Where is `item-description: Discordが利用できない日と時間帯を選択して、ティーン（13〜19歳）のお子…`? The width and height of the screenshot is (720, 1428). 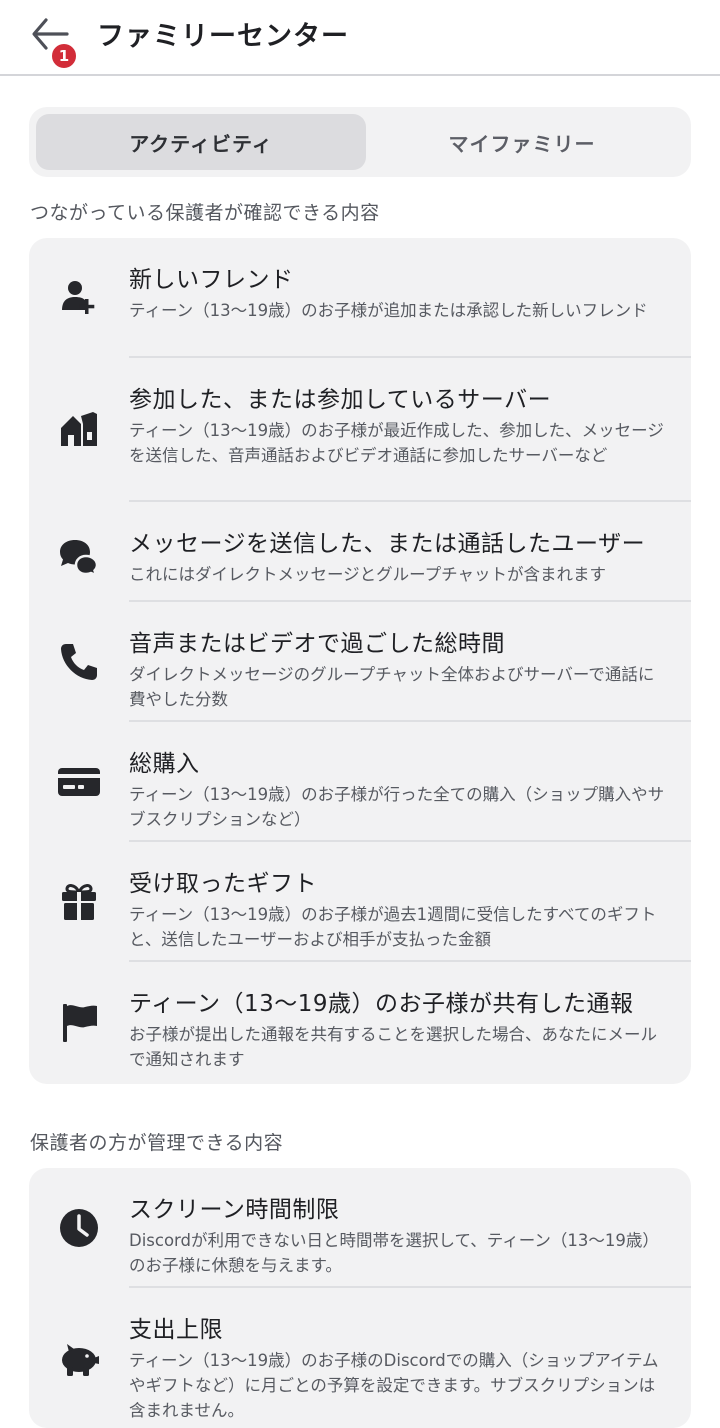 item-description: Discordが利用できない日と時間帯を選択して、ティーン（13〜19歳）のお子… is located at coordinates (394, 1253).